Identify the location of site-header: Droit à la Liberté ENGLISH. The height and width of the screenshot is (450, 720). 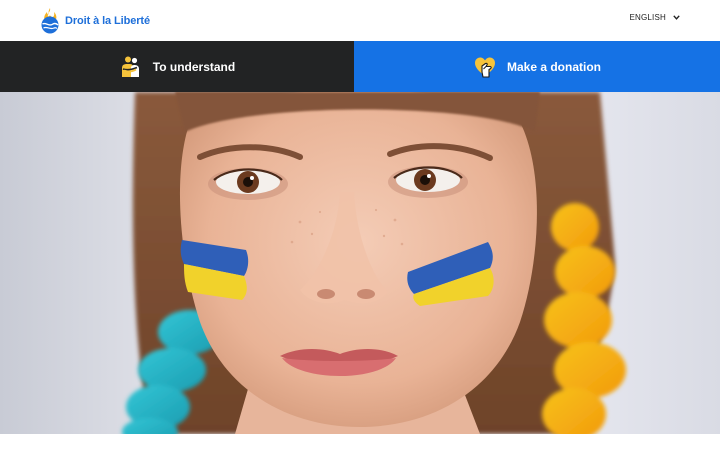
(360, 20).